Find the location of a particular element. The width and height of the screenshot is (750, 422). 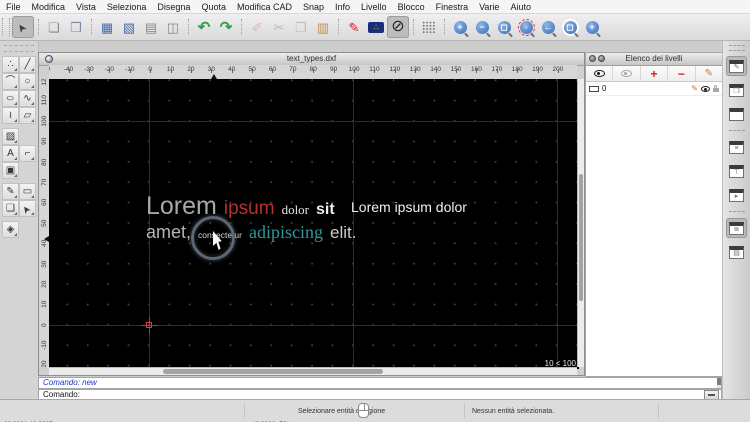

arc-tool: ⌒ is located at coordinates (10, 81).